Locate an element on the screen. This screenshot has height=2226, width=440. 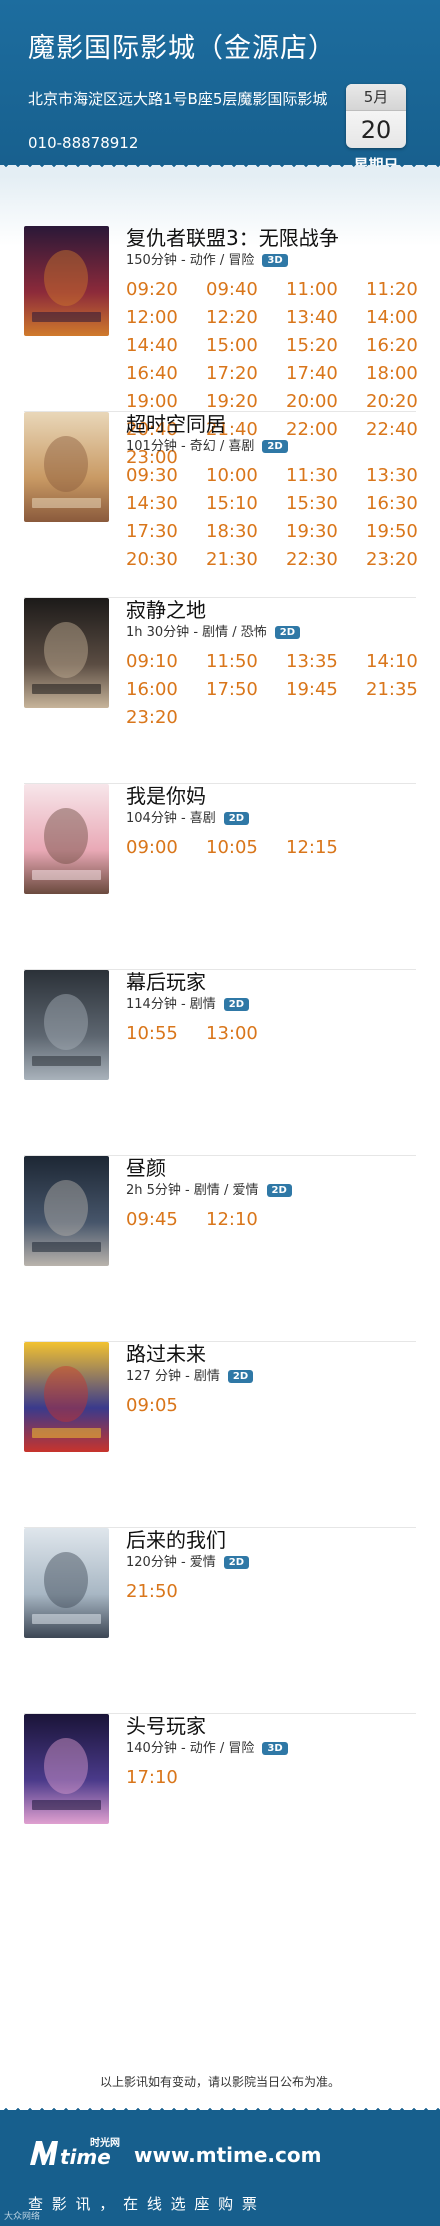
showtime-link: 13:35 is located at coordinates (326, 662).